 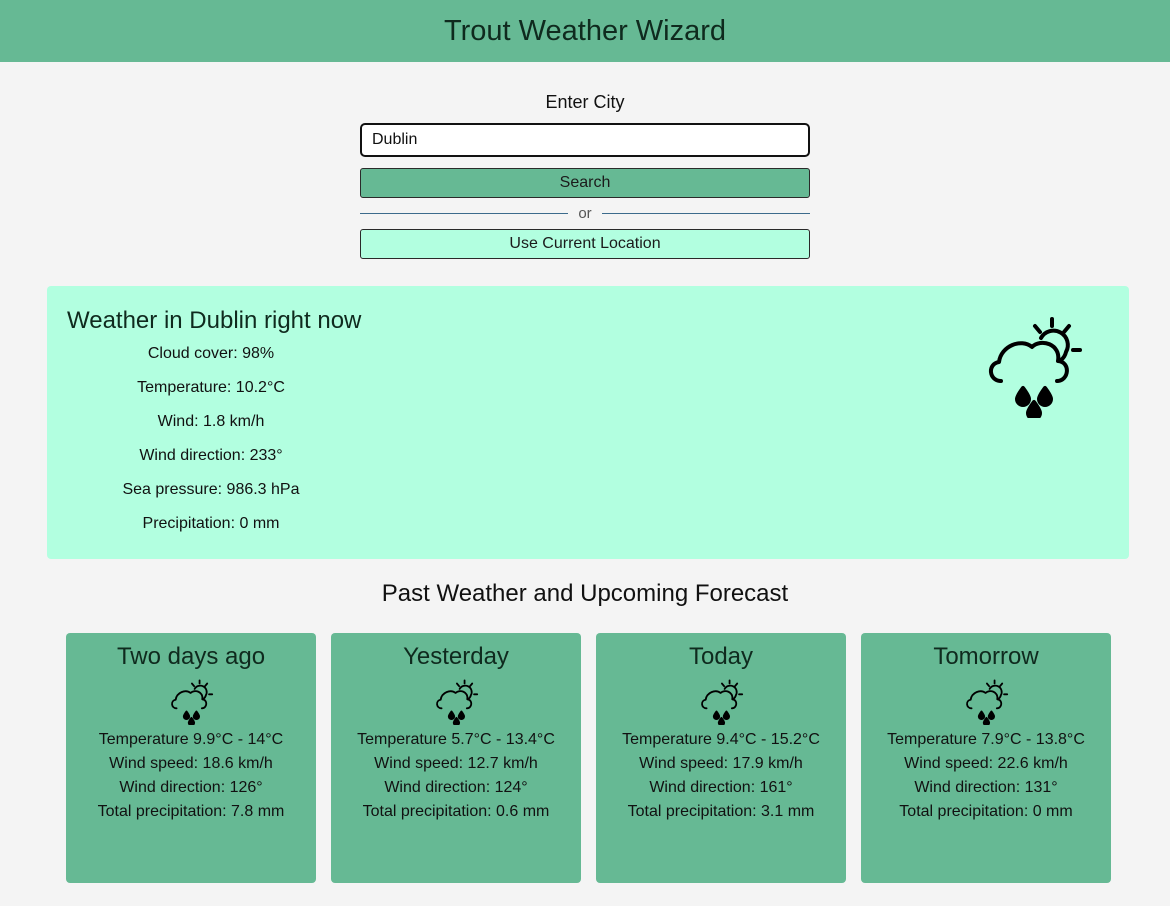 What do you see at coordinates (585, 183) in the screenshot?
I see `search-button: Search` at bounding box center [585, 183].